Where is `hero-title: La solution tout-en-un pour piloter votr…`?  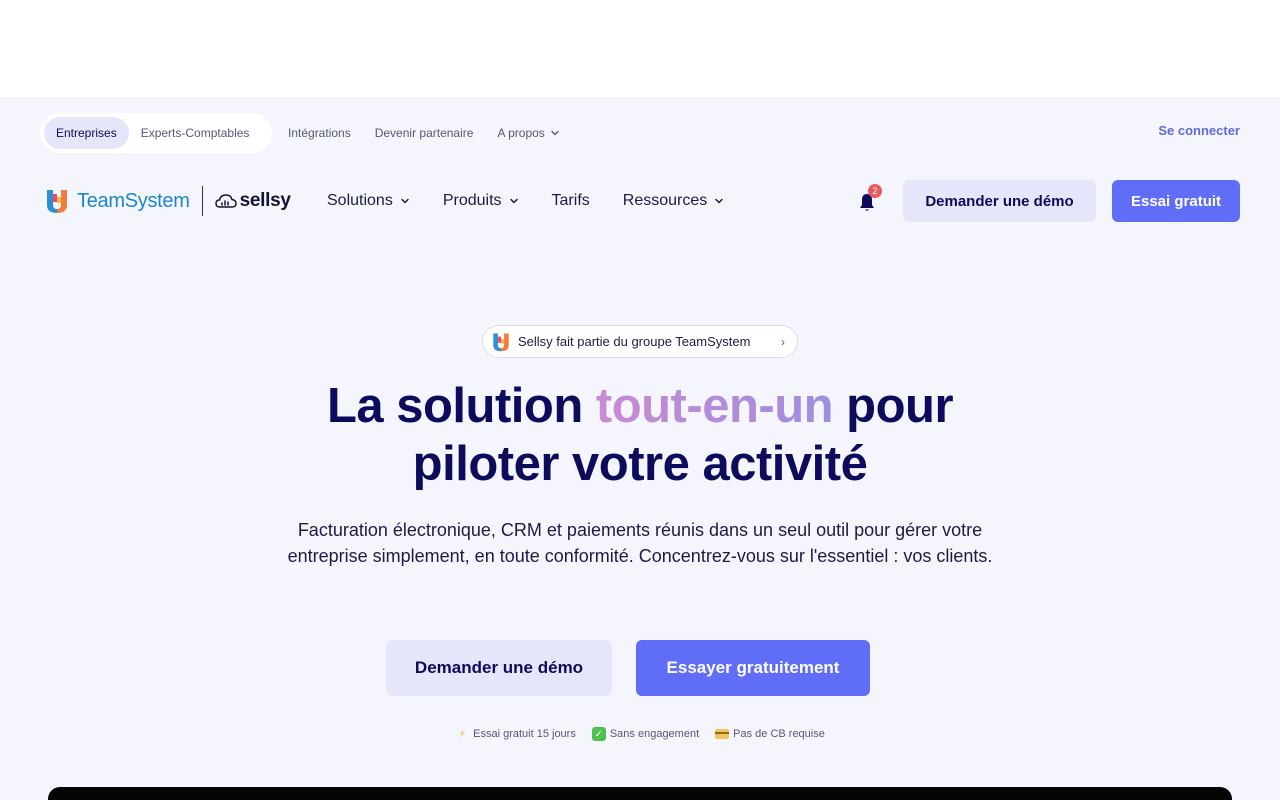
hero-title: La solution tout-en-un pour piloter votr… is located at coordinates (640, 435).